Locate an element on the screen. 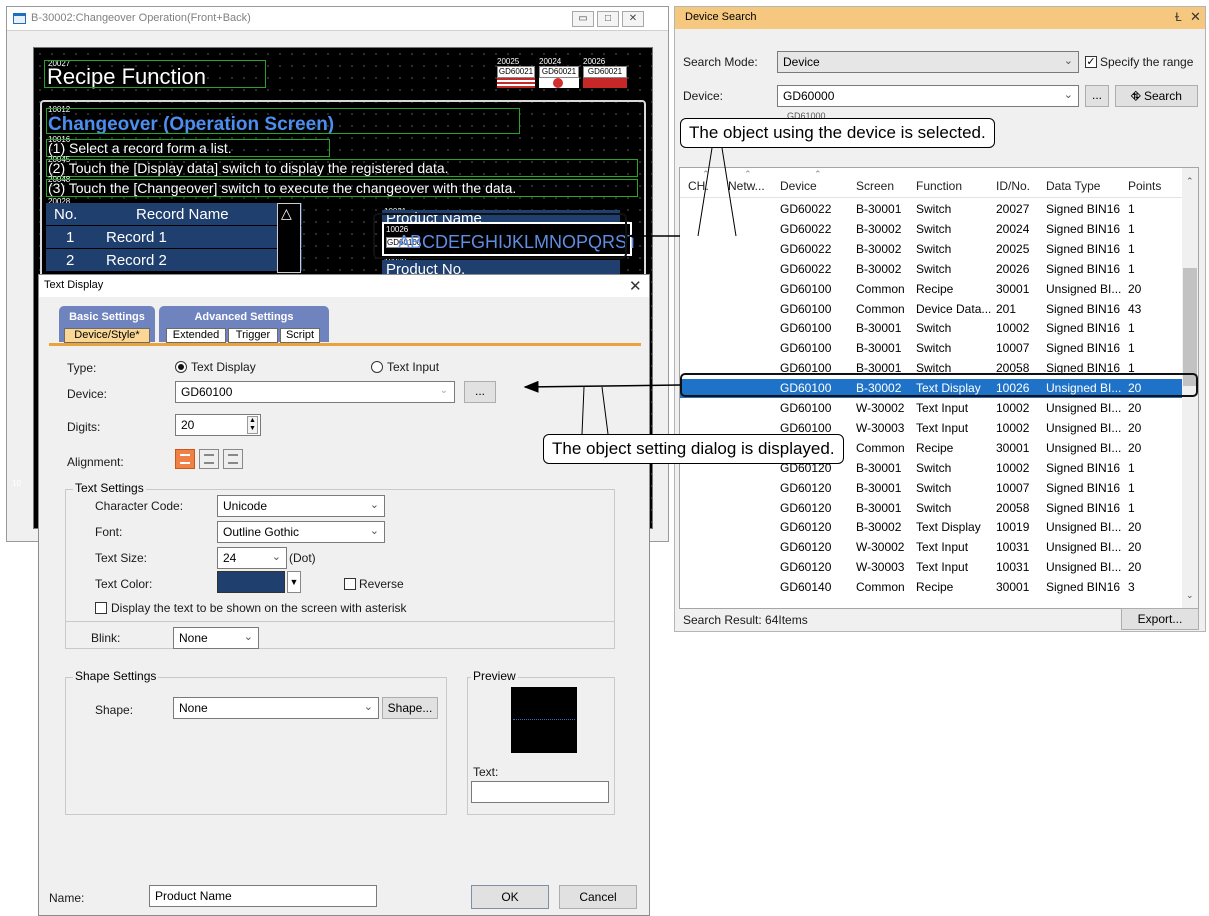  annotation-arrows is located at coordinates (630, 291).